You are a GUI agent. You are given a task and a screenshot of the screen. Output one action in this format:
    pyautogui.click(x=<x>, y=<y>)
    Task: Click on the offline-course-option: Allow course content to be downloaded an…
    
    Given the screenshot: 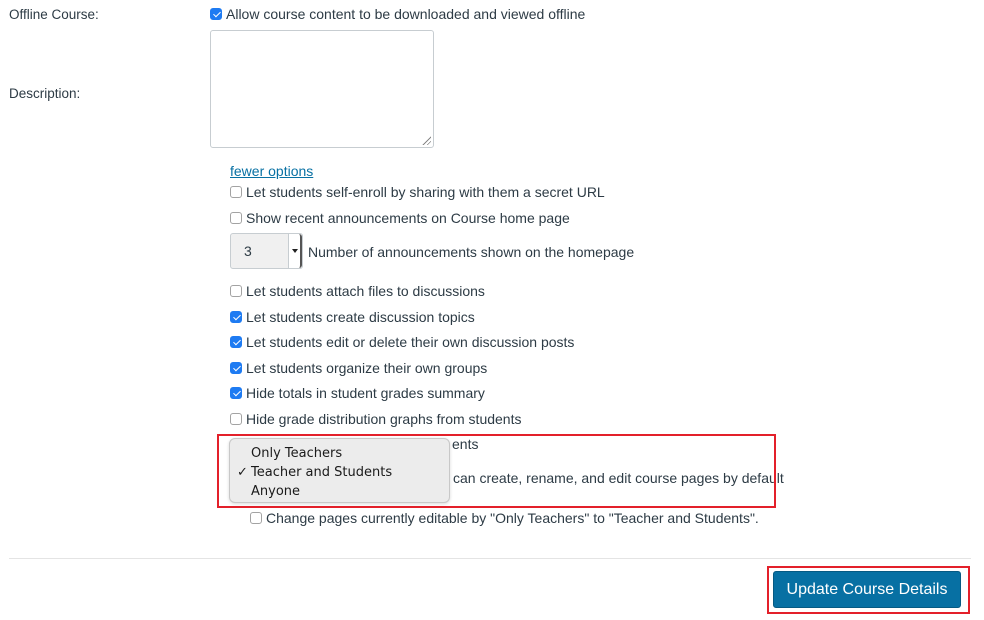 What is the action you would take?
    pyautogui.click(x=397, y=14)
    